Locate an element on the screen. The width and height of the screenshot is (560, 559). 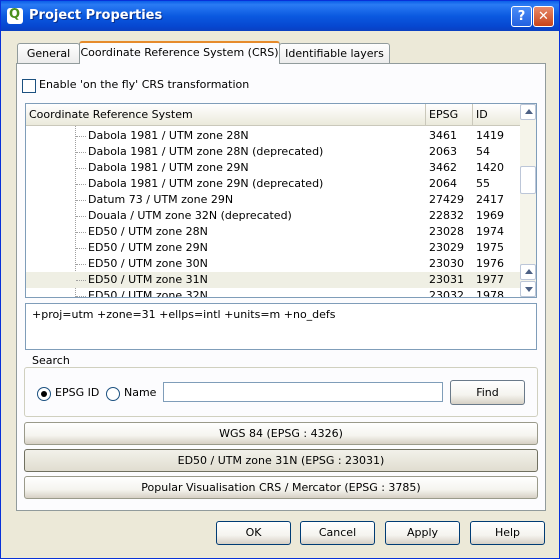
tree-row: ED50 / UTM zone 31N 23031 1977 is located at coordinates (273, 280).